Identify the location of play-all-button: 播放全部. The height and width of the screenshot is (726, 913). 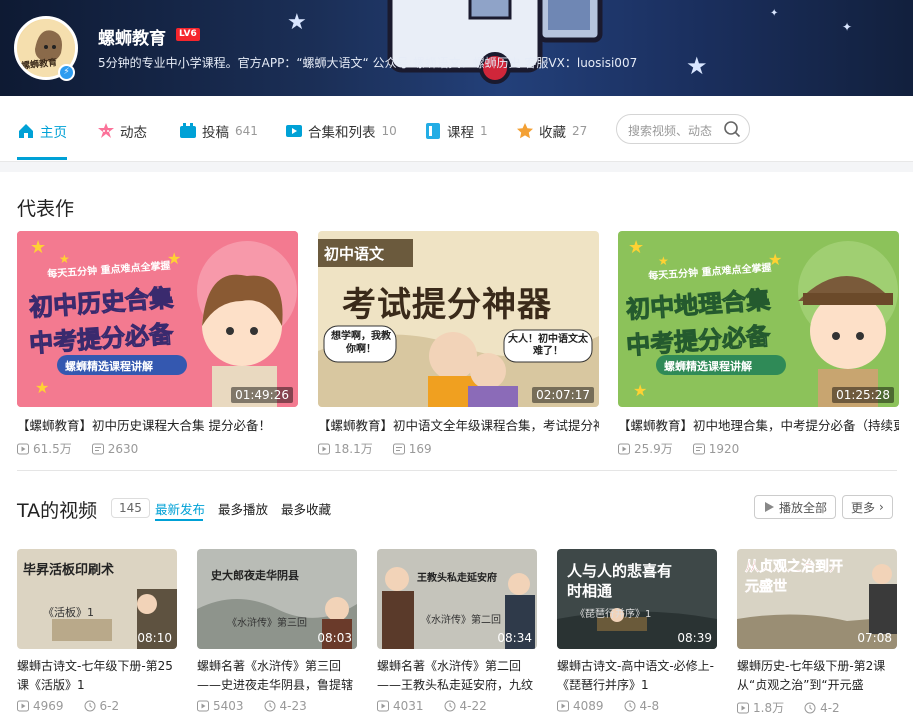
(795, 507).